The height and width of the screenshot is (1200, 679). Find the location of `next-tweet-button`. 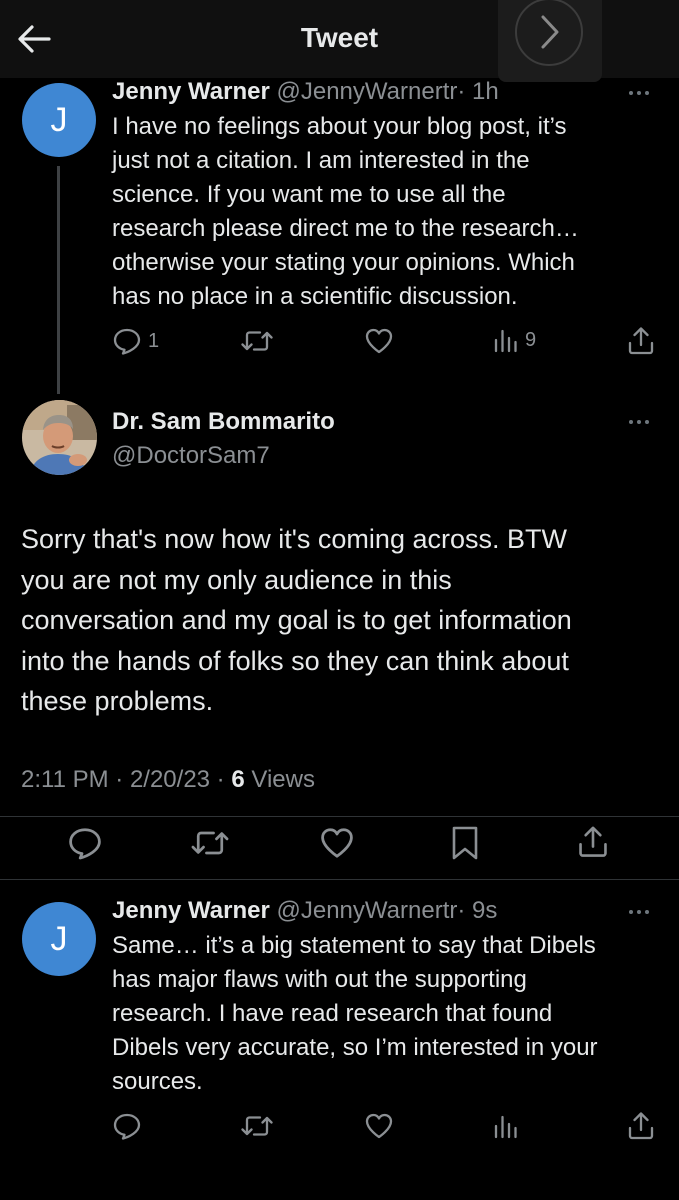

next-tweet-button is located at coordinates (550, 41).